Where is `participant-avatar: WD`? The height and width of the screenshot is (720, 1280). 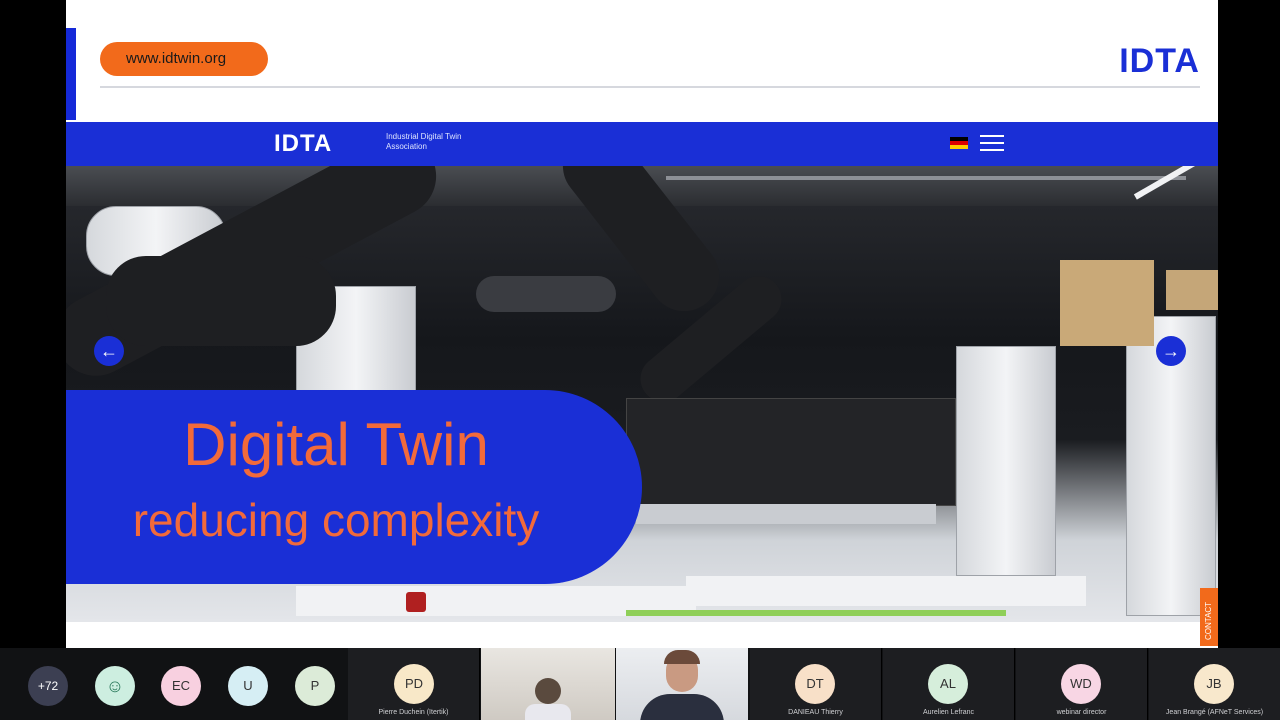
participant-avatar: WD is located at coordinates (1081, 684).